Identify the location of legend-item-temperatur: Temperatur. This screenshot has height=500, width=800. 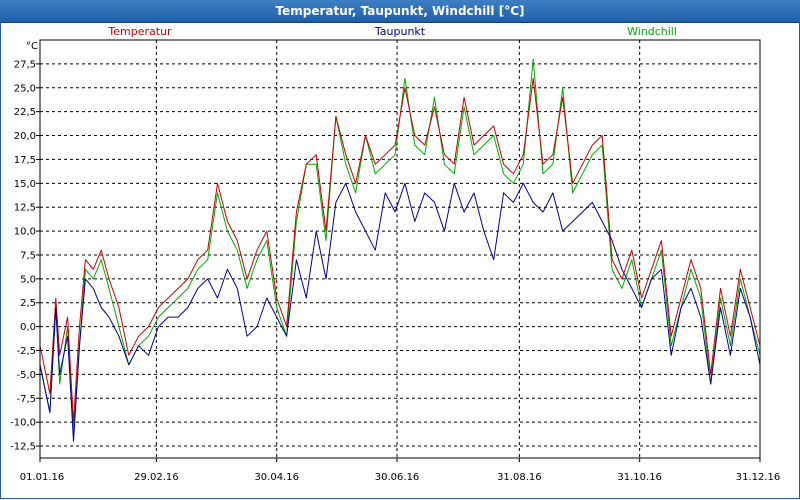
(139, 31).